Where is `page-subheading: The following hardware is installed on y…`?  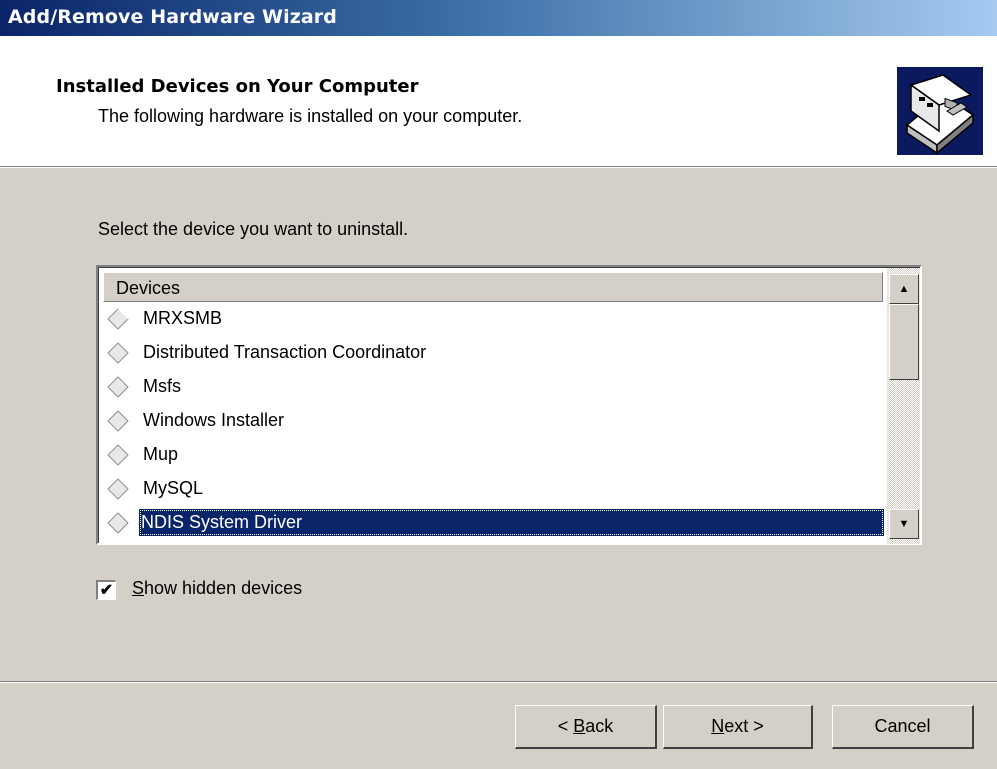 page-subheading: The following hardware is installed on y… is located at coordinates (310, 116).